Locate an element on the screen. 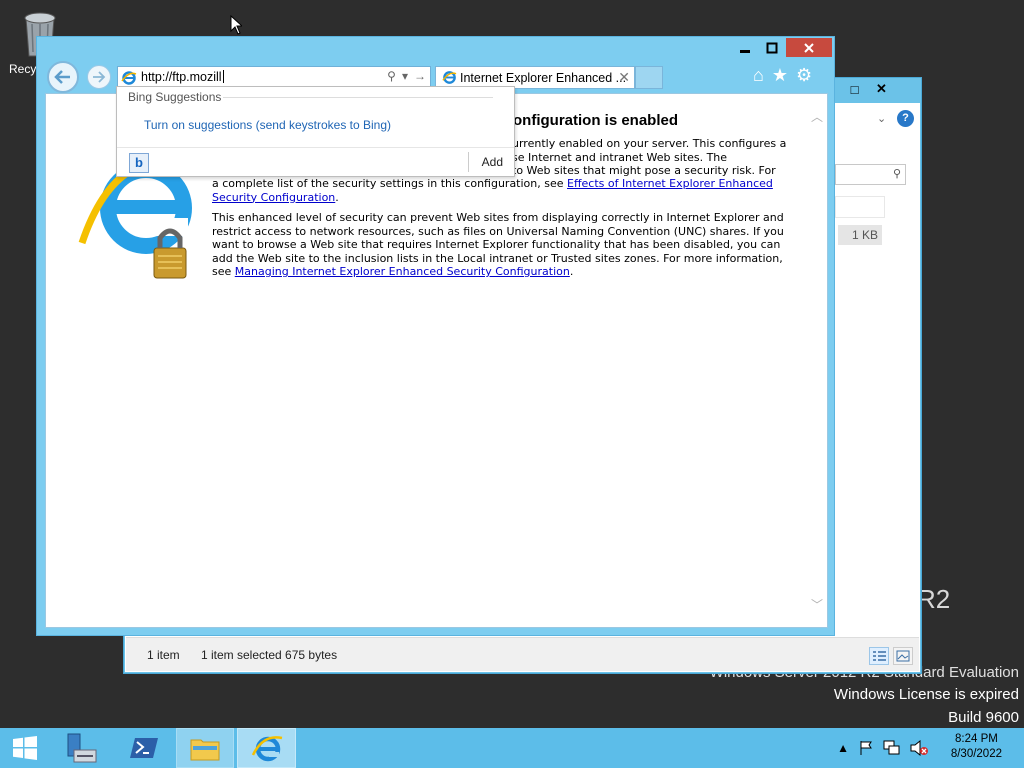 The width and height of the screenshot is (1024, 768). ie-caption-buttons is located at coordinates (781, 47).